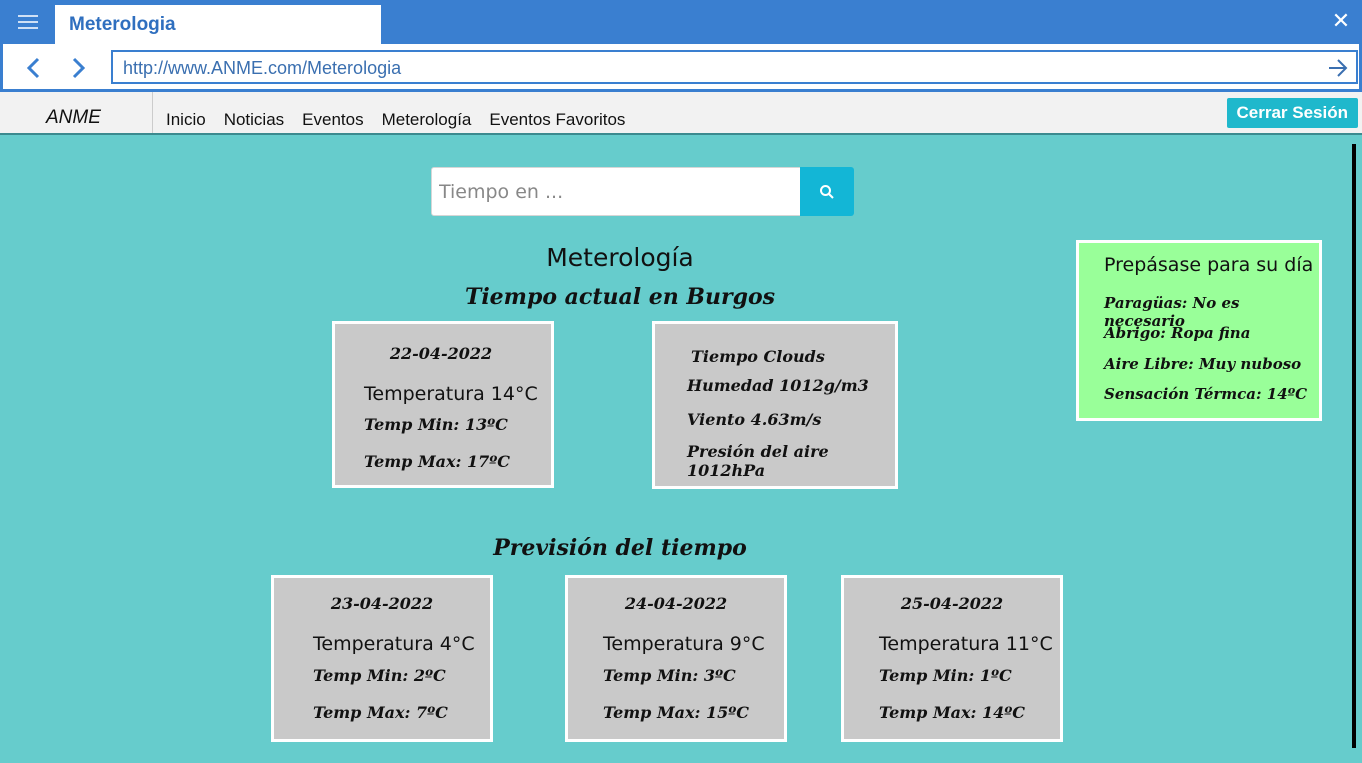 The height and width of the screenshot is (763, 1362). Describe the element at coordinates (1292, 113) in the screenshot. I see `logout-button: Cerrar Sesión` at that location.